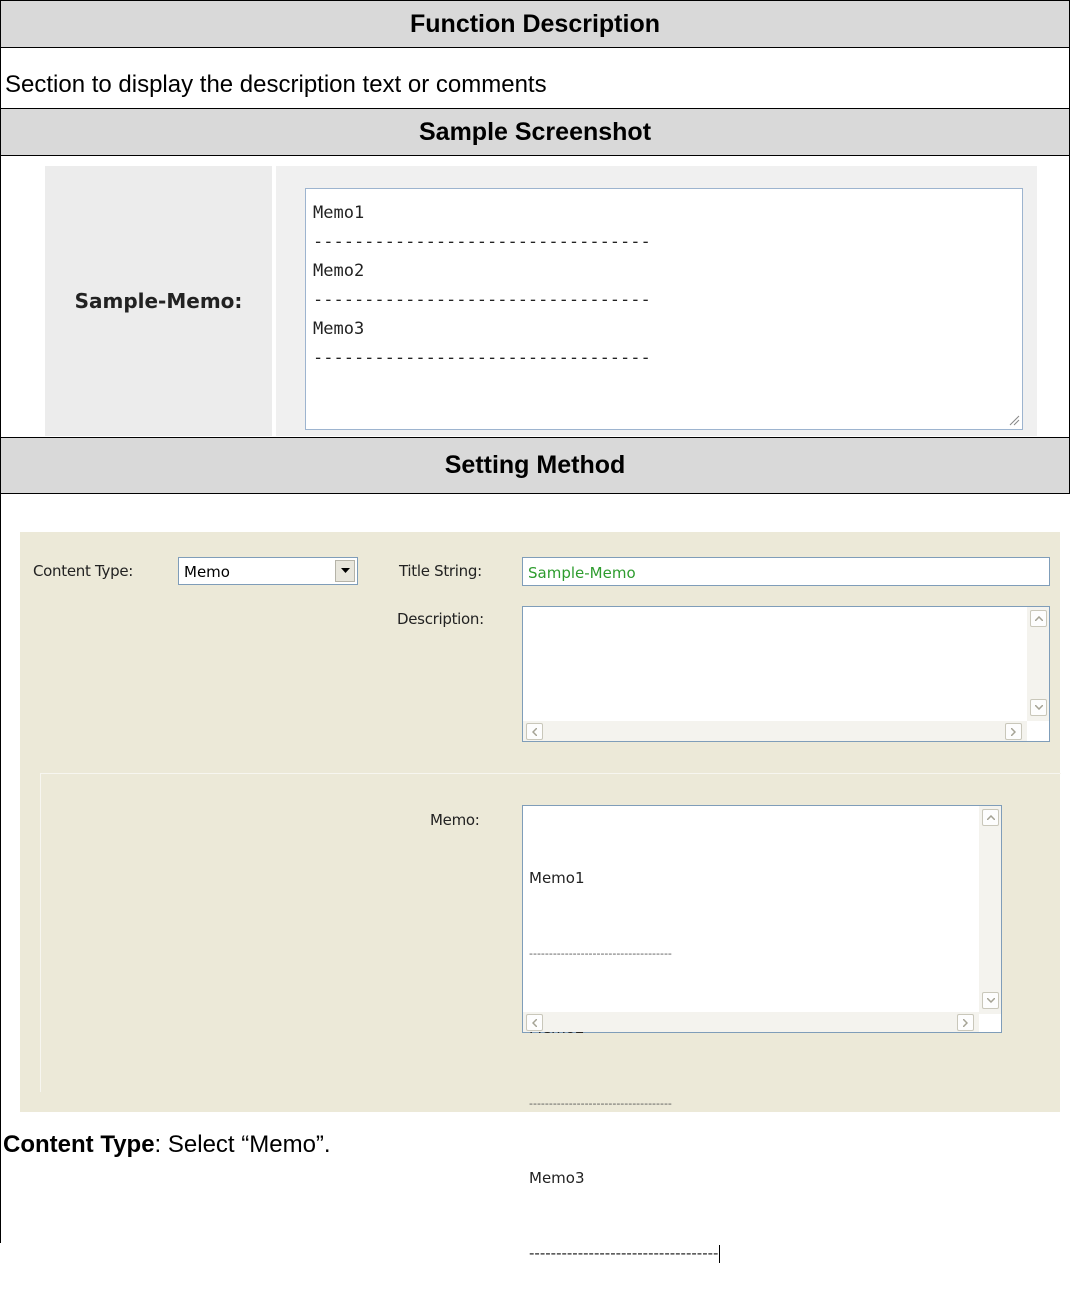 This screenshot has width=1070, height=1316. Describe the element at coordinates (557, 1178) in the screenshot. I see `memo-line: Memo3` at that location.